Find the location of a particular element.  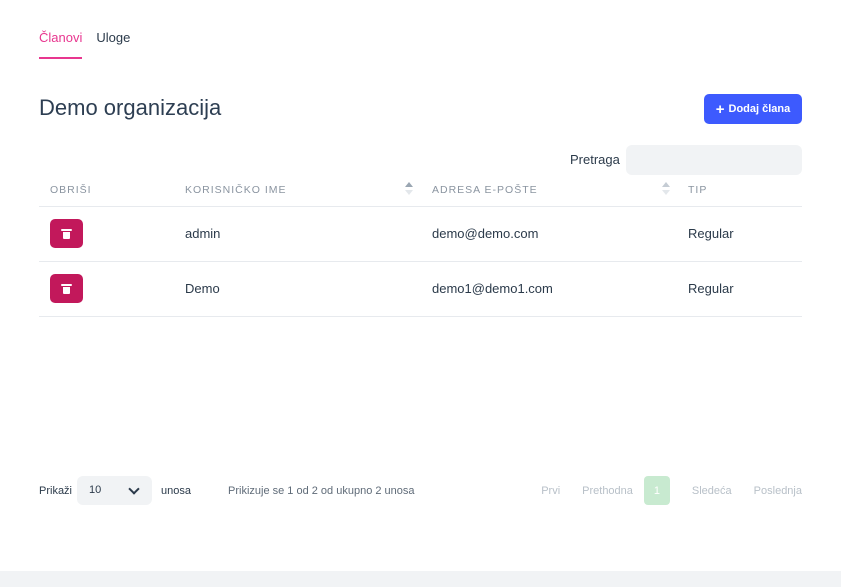

table-row: admin demo@demo.com Regular is located at coordinates (420, 234).